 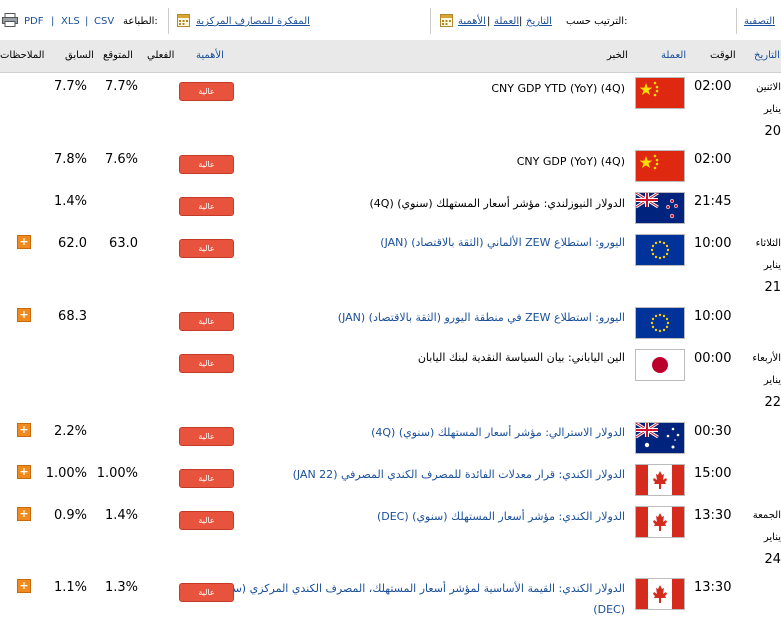 What do you see at coordinates (617, 55) in the screenshot?
I see `column-event: الخبر` at bounding box center [617, 55].